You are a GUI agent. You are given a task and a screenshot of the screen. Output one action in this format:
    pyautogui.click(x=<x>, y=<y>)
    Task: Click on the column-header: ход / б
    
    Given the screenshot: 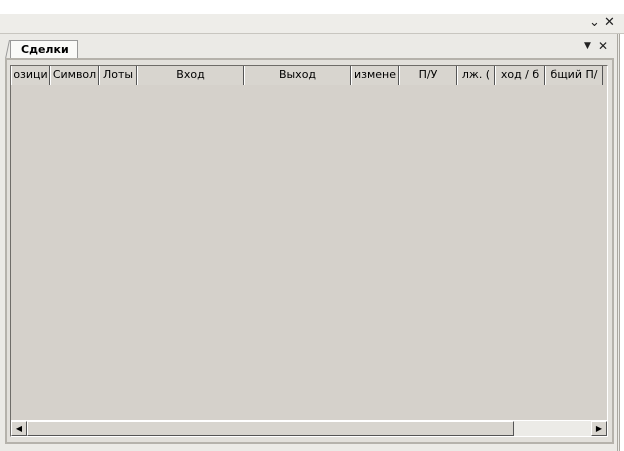 What is the action you would take?
    pyautogui.click(x=520, y=75)
    